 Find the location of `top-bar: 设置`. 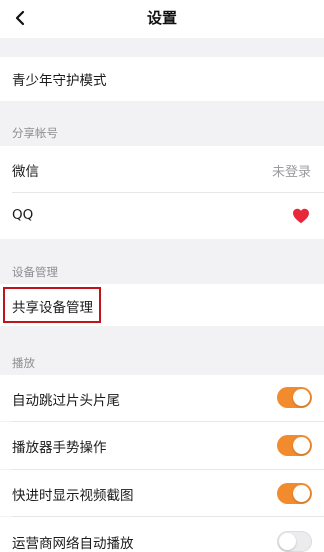

top-bar: 设置 is located at coordinates (162, 19).